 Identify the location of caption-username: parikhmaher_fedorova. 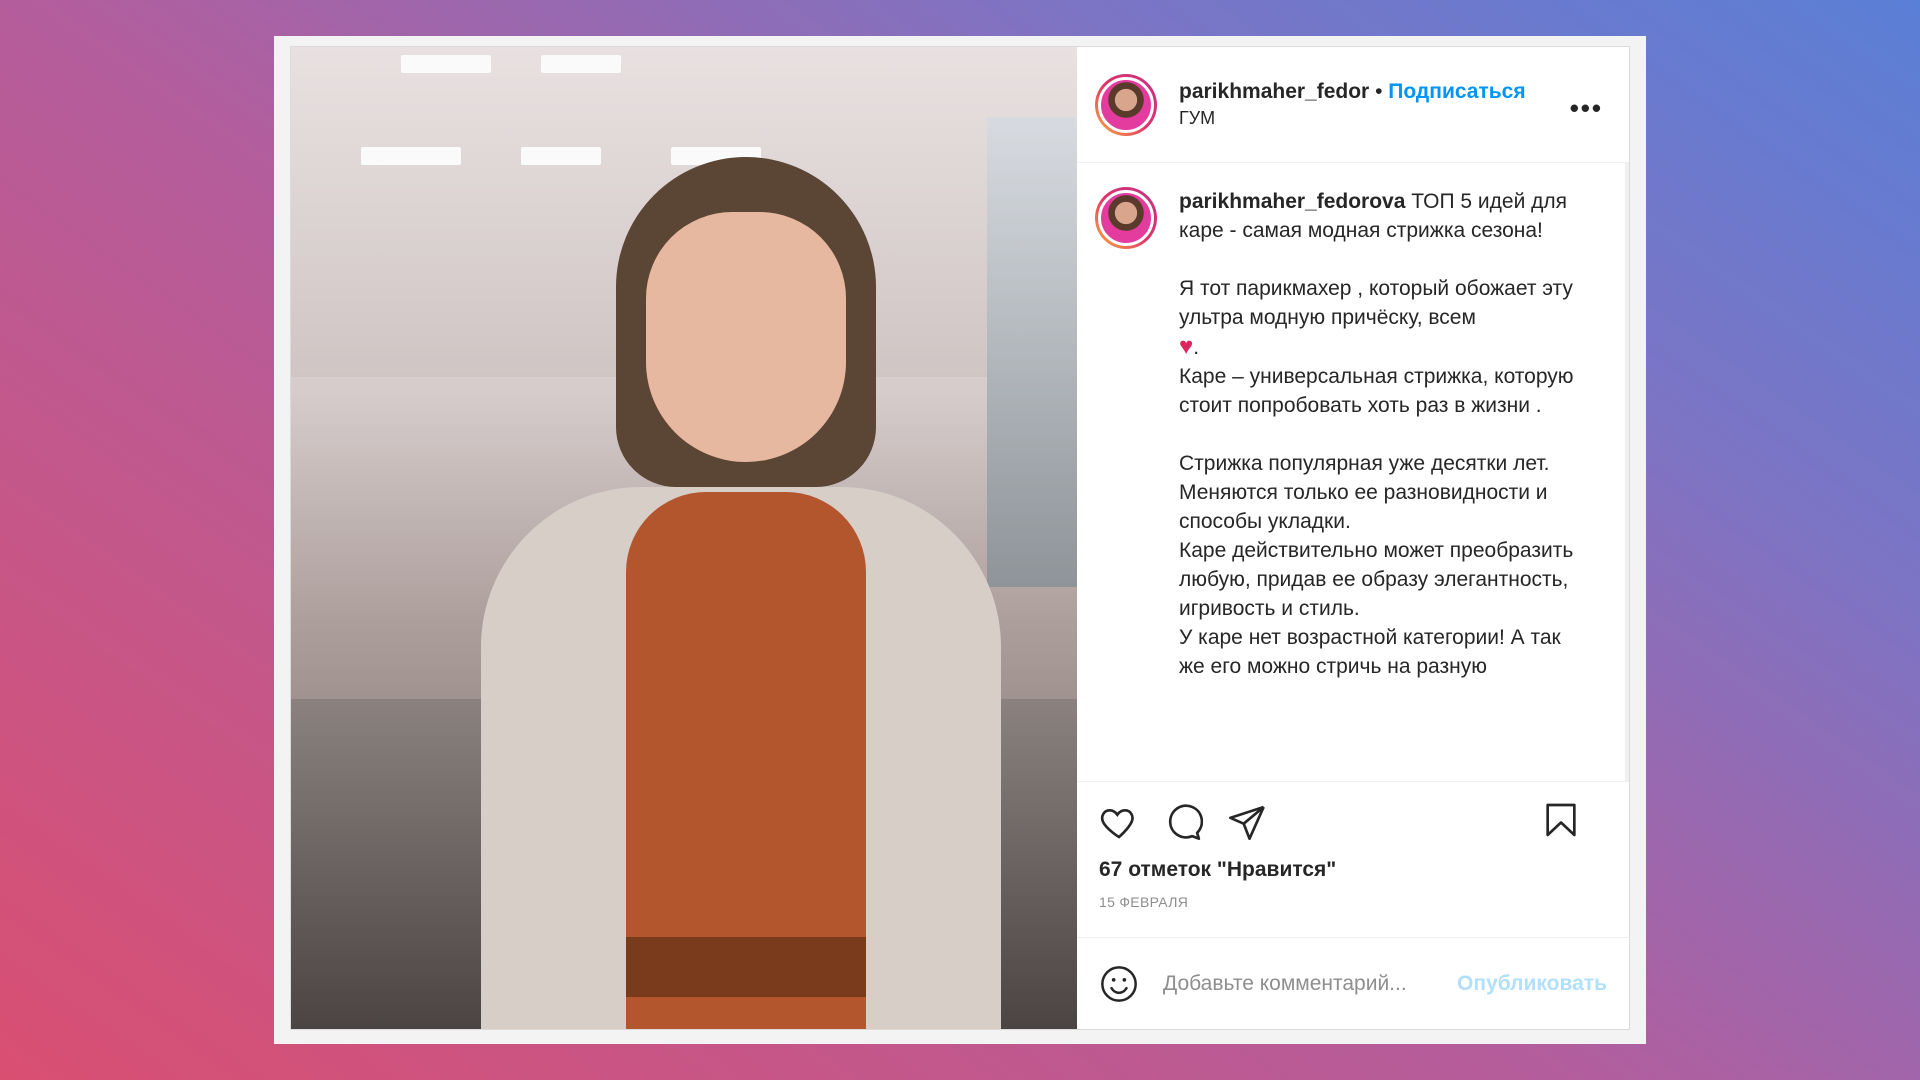
(1292, 201).